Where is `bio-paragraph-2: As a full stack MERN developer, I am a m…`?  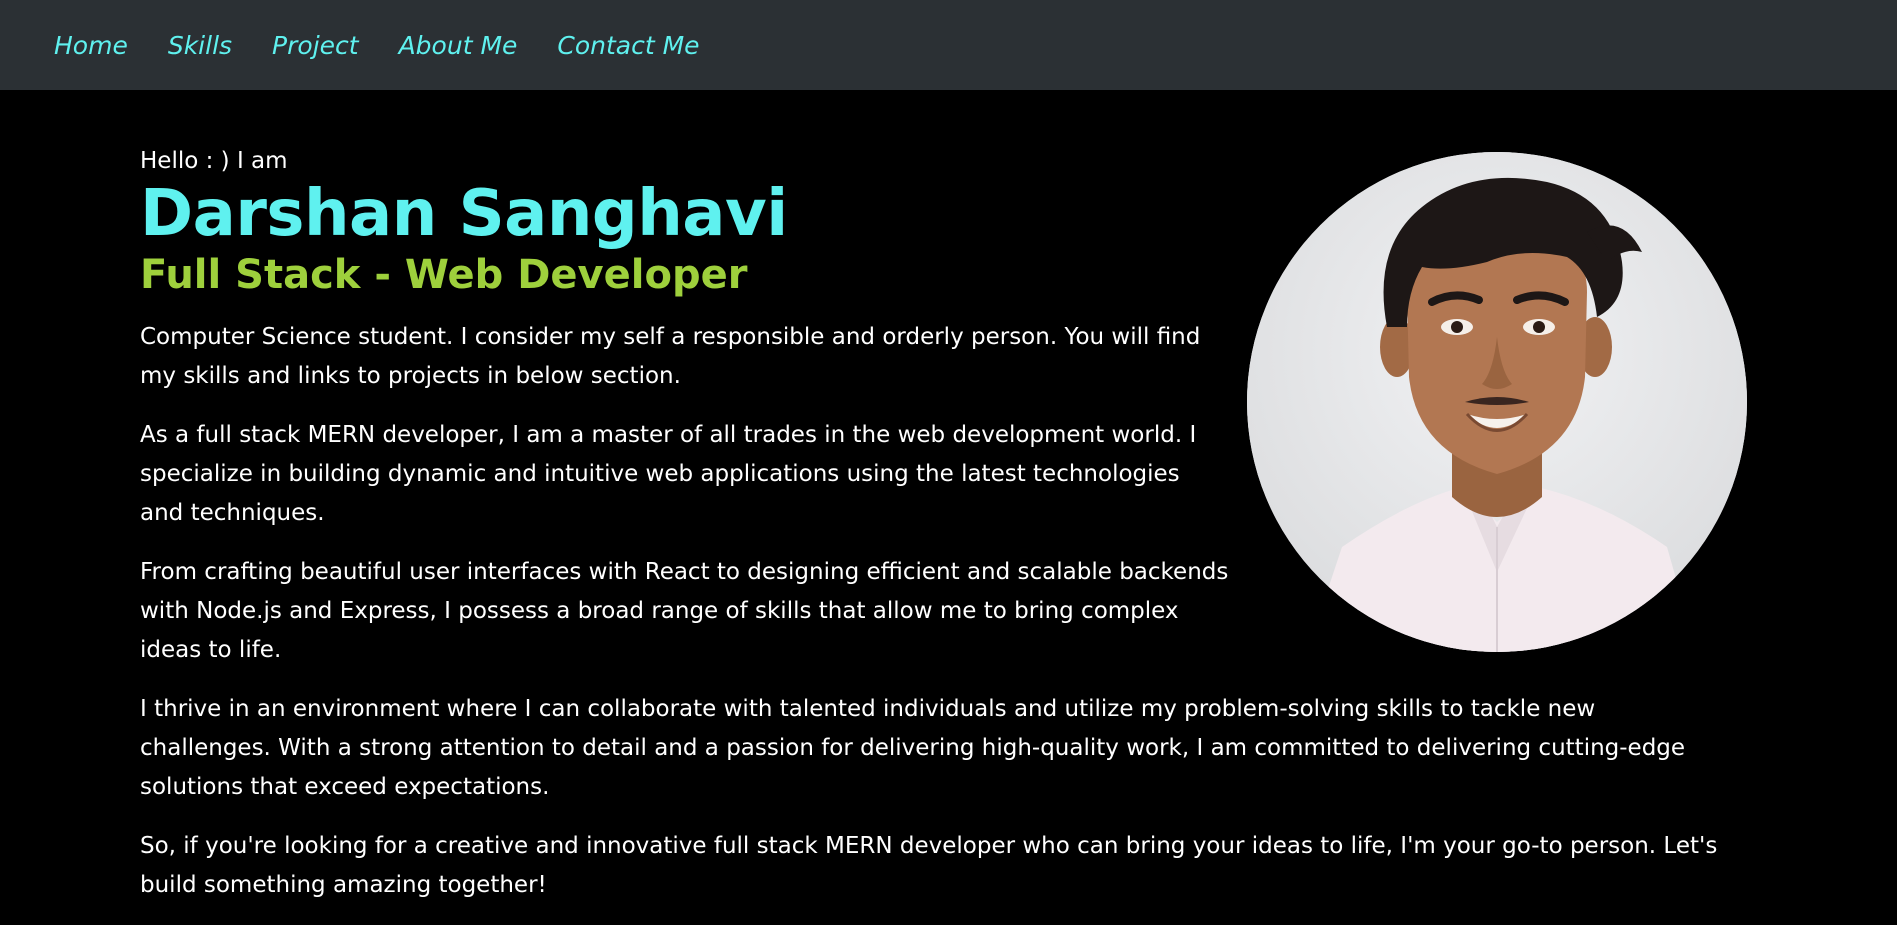
bio-paragraph-2: As a full stack MERN developer, I am a m… is located at coordinates (668, 474).